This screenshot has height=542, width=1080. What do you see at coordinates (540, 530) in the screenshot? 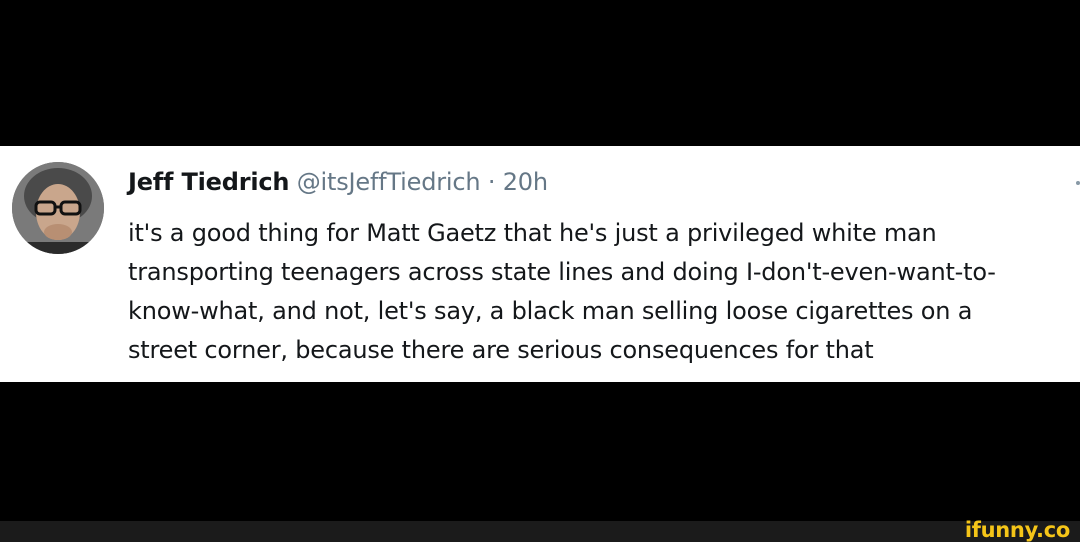
I see `watermark-bar: ifunny.co` at bounding box center [540, 530].